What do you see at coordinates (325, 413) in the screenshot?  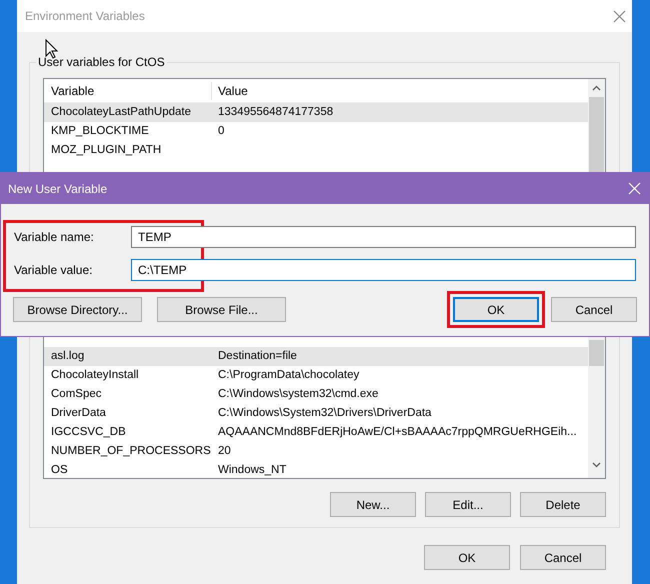 I see `variable-value: C:\Windows\System32\Drivers\DriverData` at bounding box center [325, 413].